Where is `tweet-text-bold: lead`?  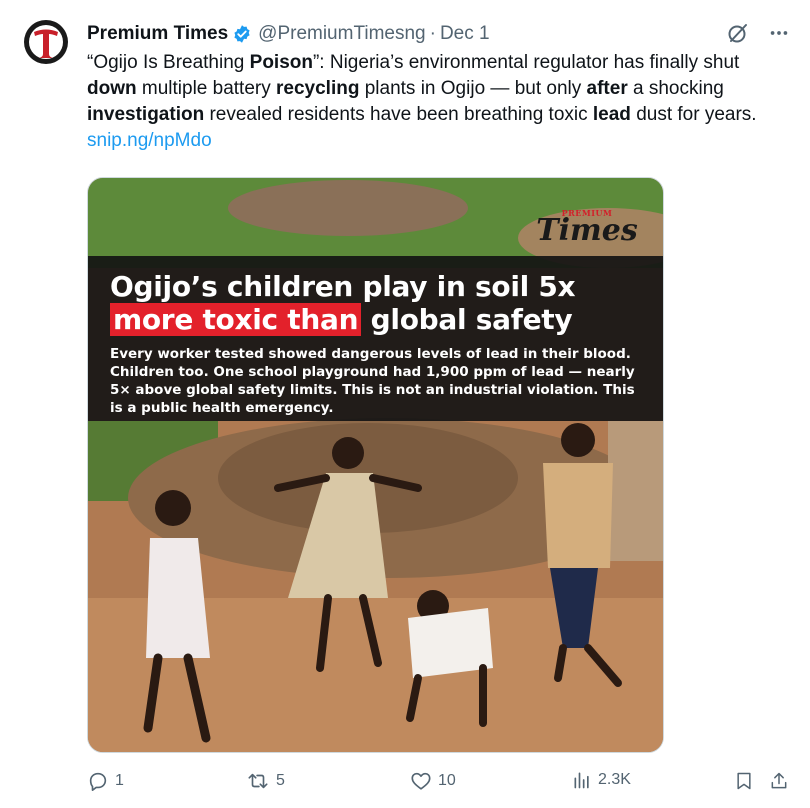 tweet-text-bold: lead is located at coordinates (611, 114).